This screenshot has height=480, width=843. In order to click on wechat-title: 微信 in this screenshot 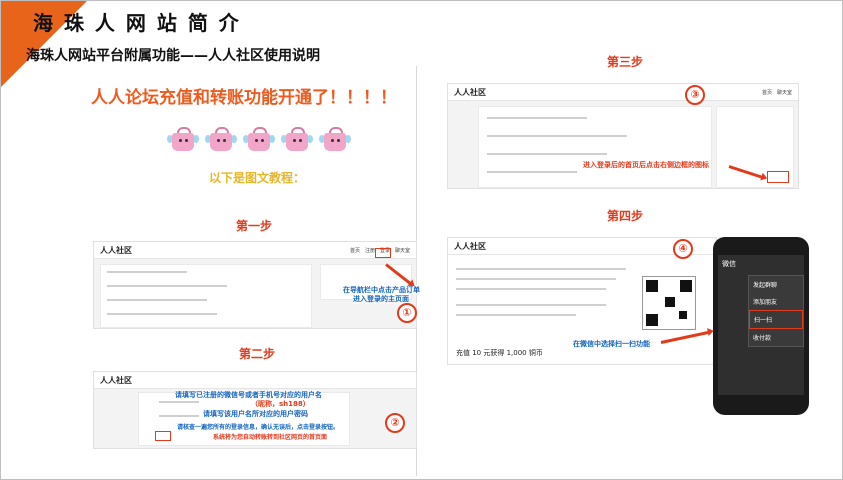, I will do `click(729, 264)`.